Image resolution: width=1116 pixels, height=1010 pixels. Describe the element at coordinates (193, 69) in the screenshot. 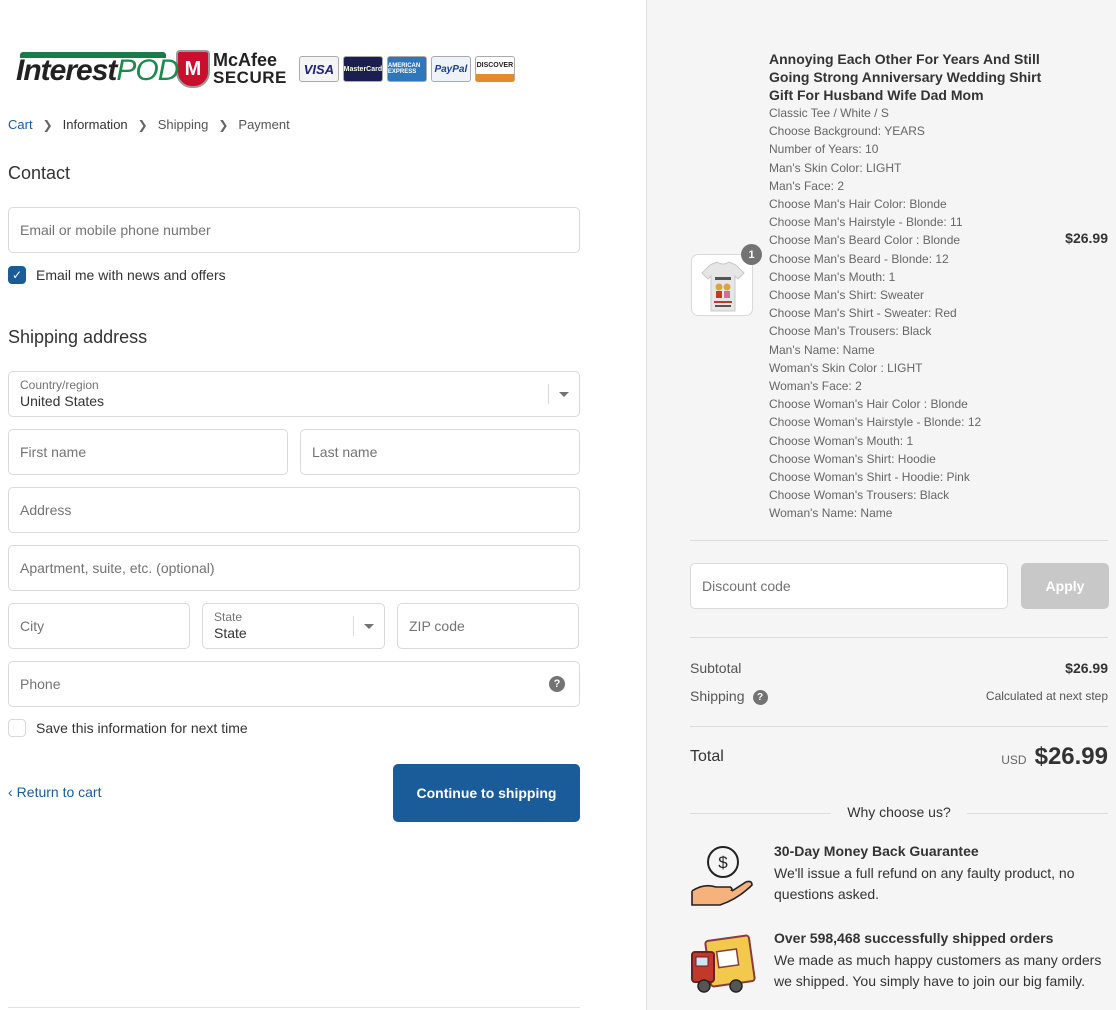

I see `mcafee-shield-icon: M` at that location.